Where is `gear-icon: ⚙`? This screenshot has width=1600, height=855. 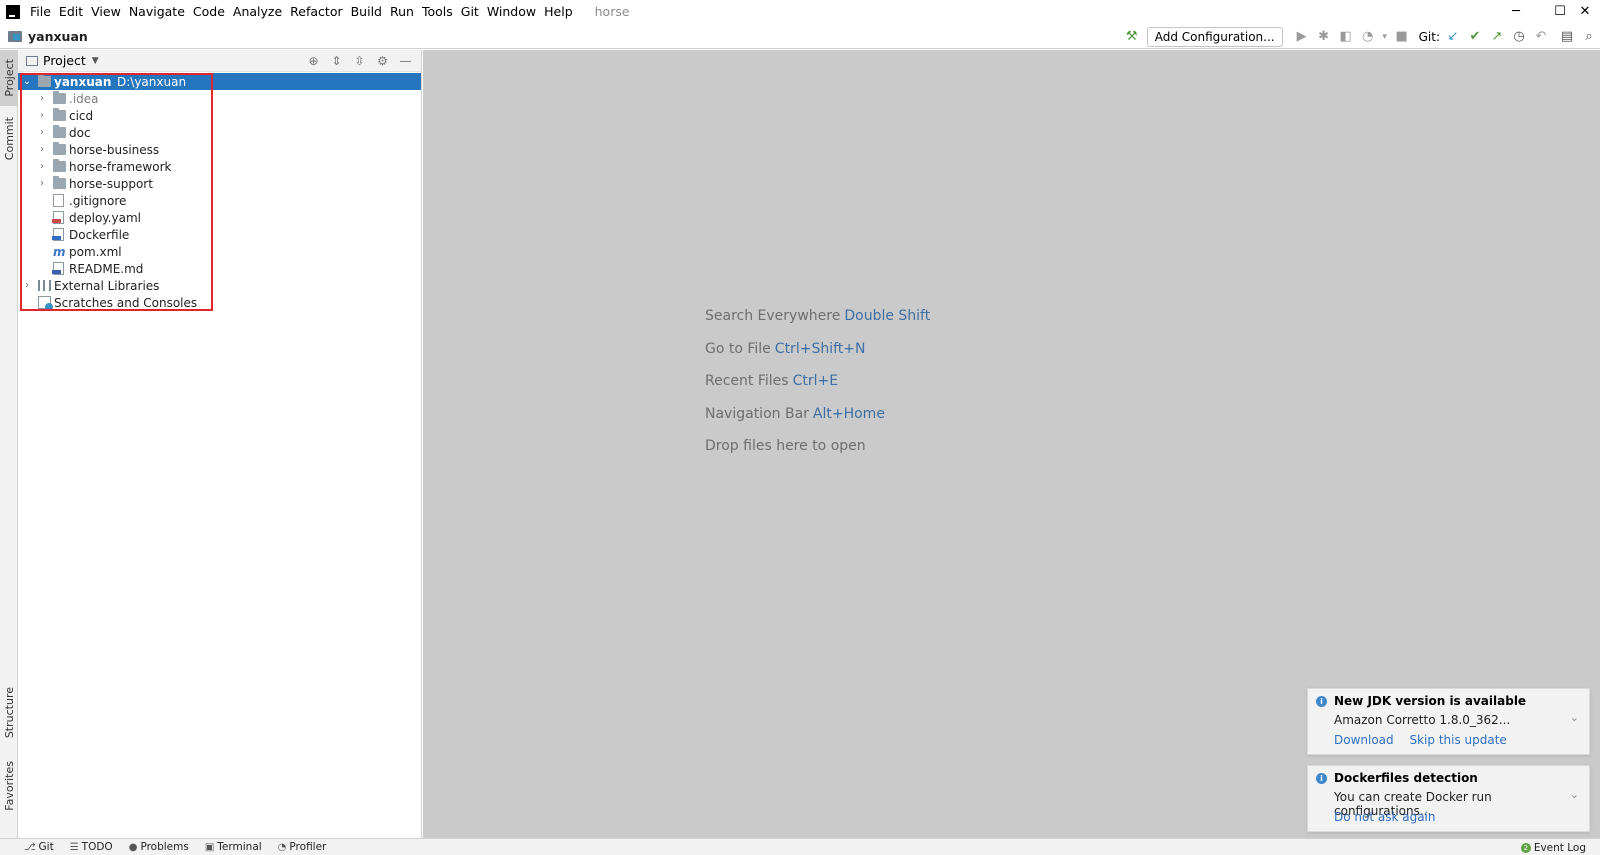 gear-icon: ⚙ is located at coordinates (382, 61).